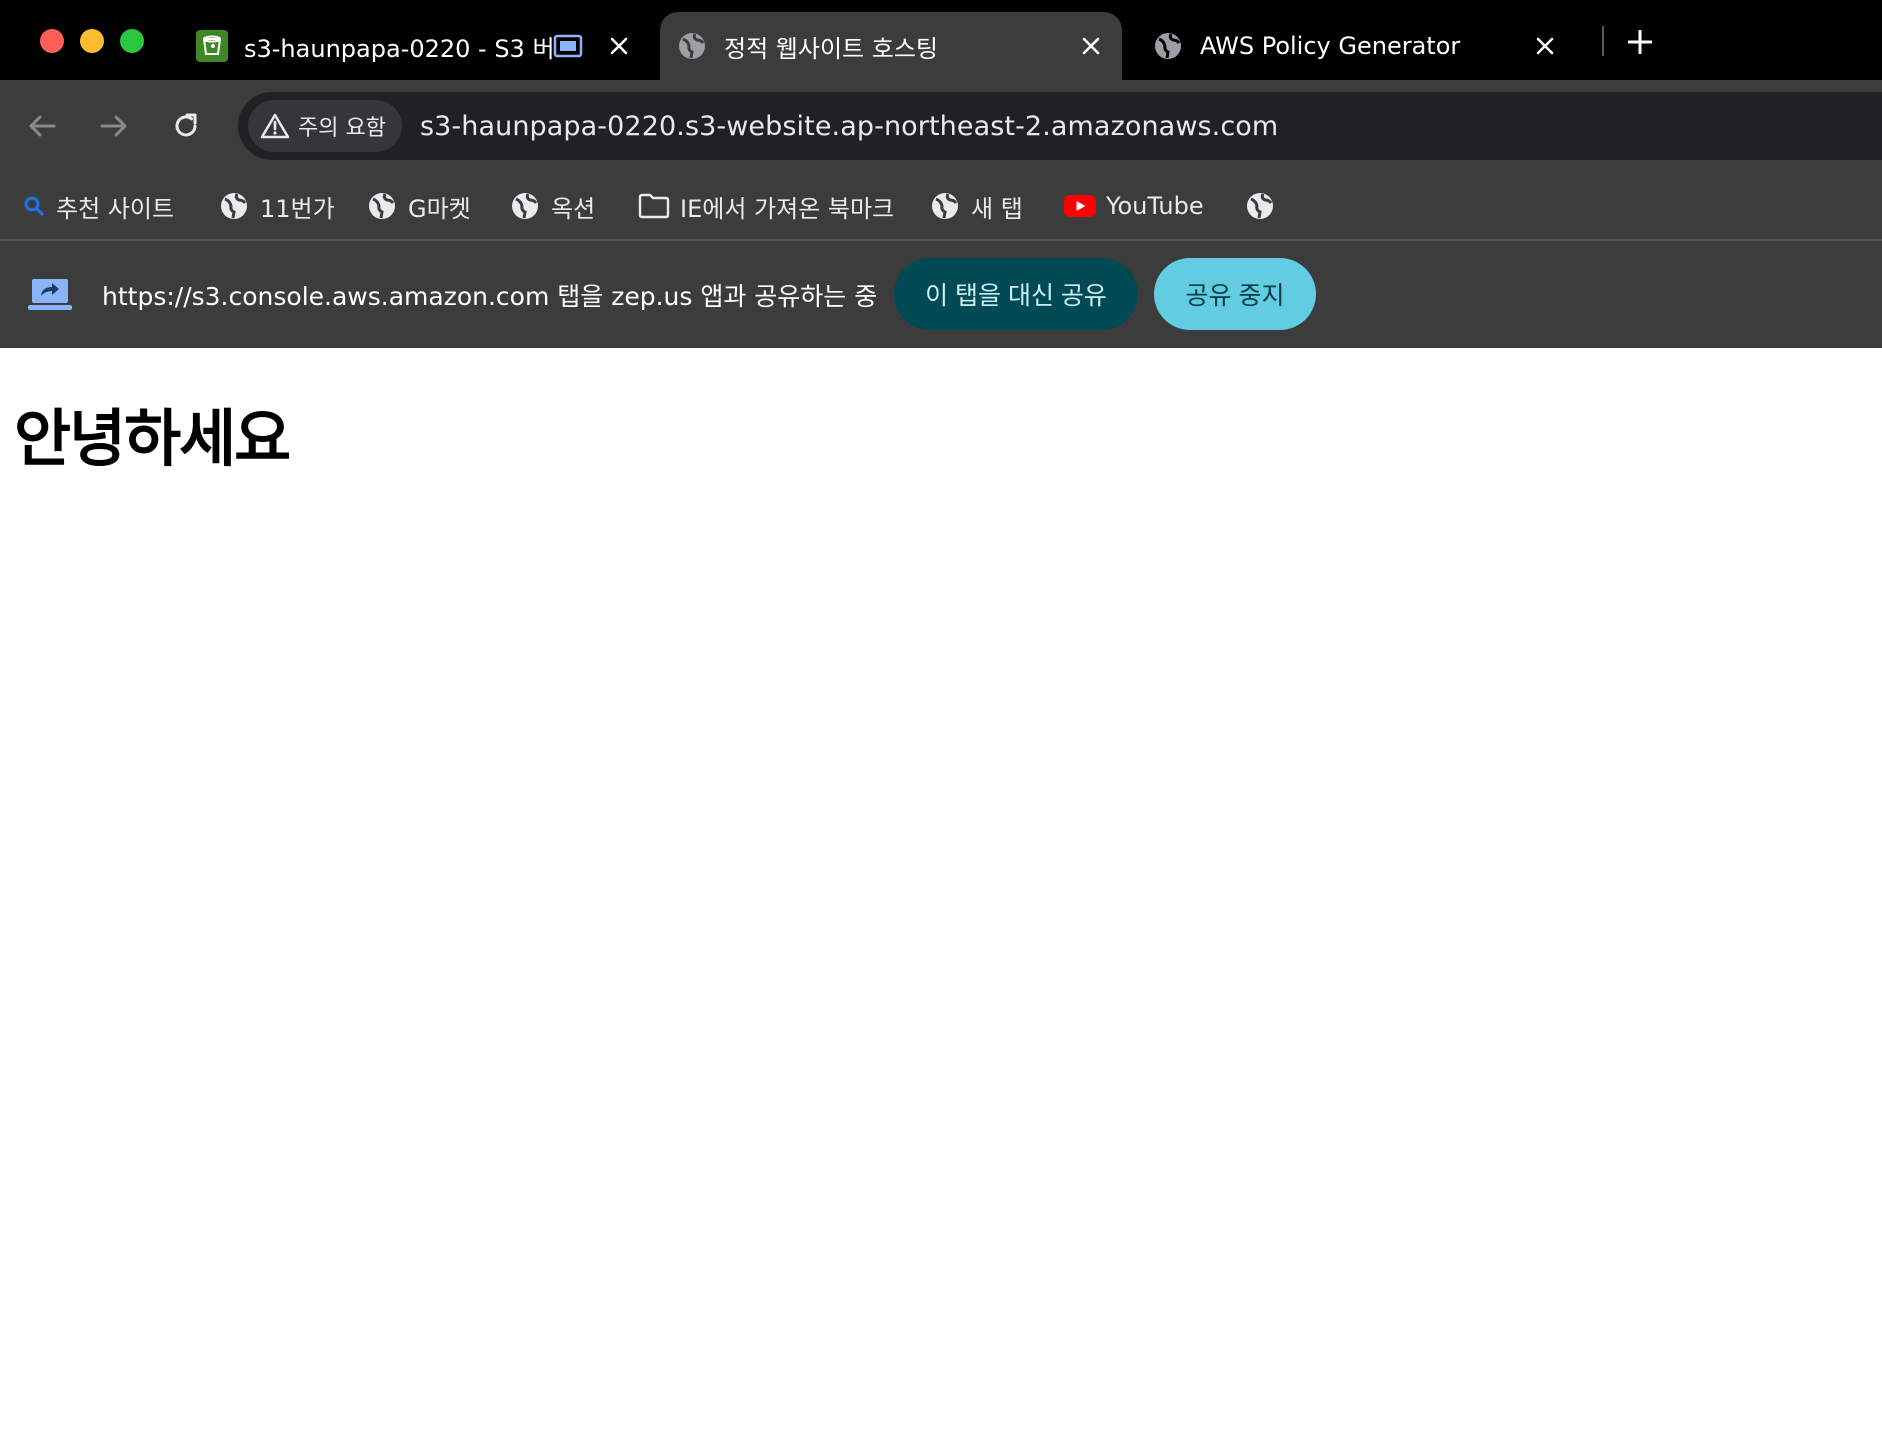 The image size is (1882, 1434). I want to click on aws-s3-icon, so click(212, 46).